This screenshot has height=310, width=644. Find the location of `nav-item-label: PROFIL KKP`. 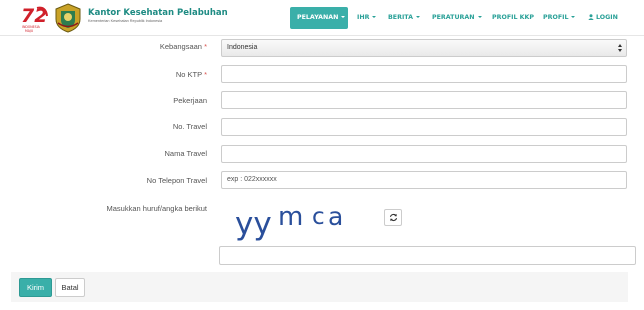

nav-item-label: PROFIL KKP is located at coordinates (513, 17).